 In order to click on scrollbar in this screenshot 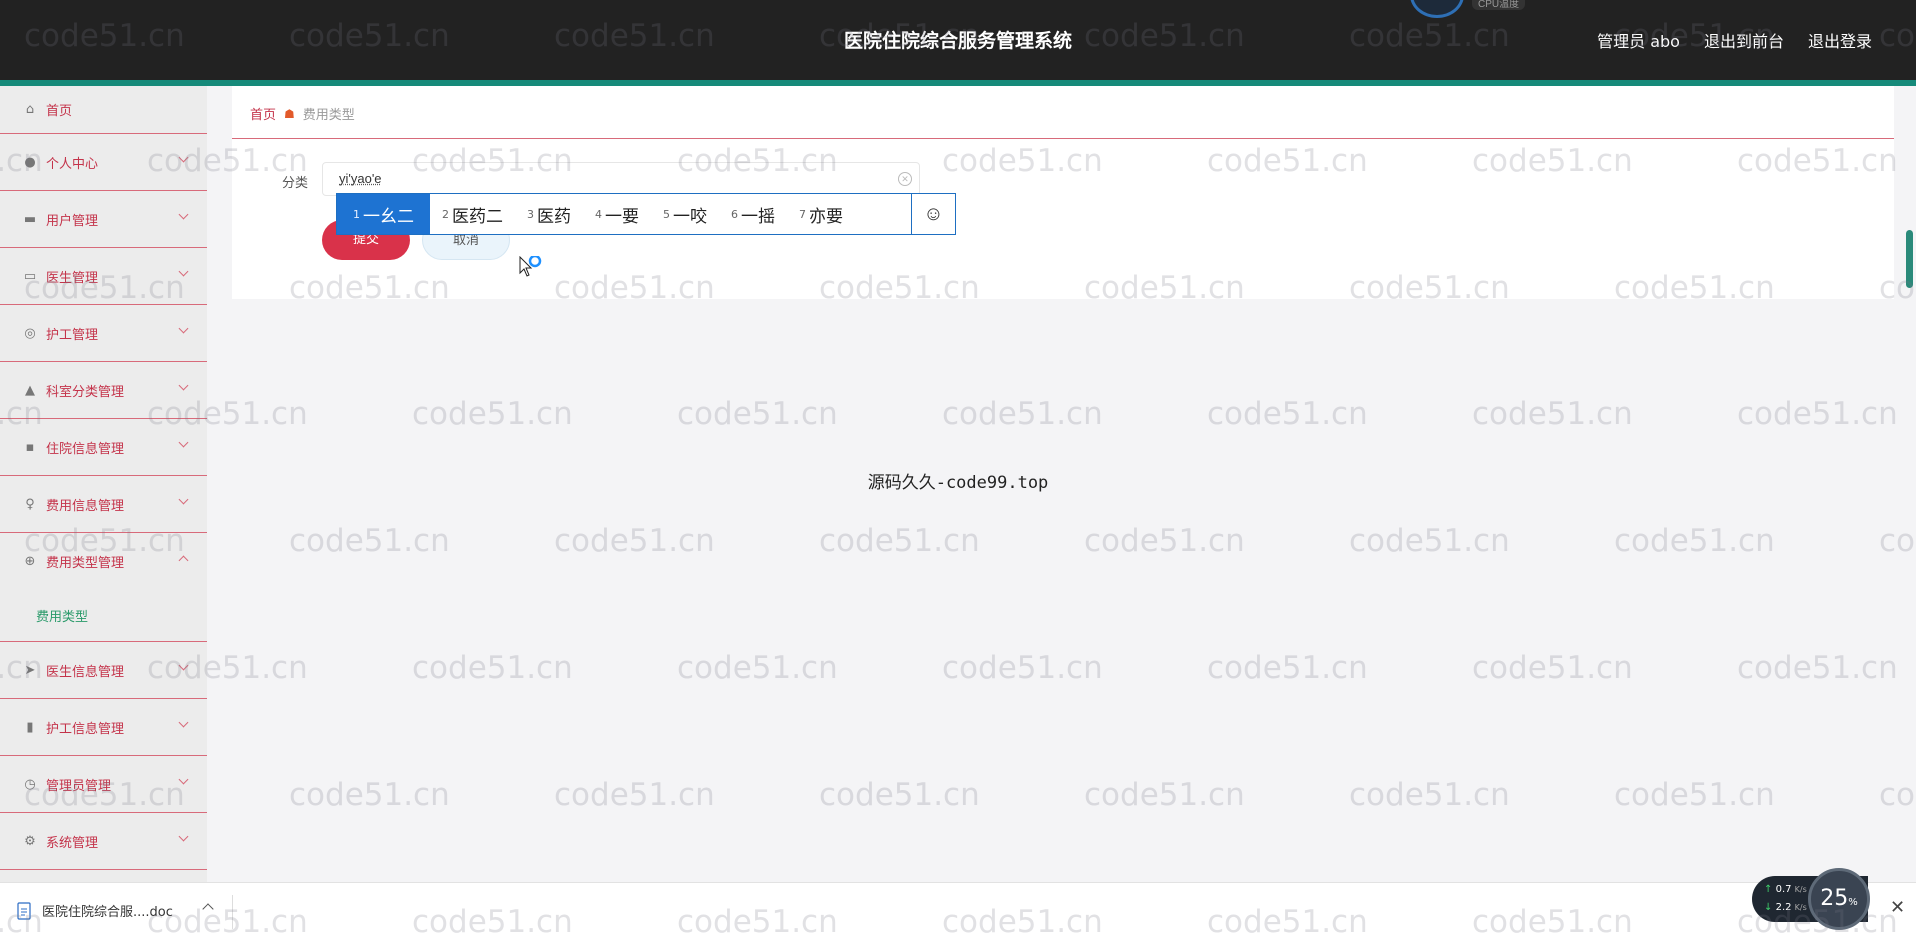, I will do `click(1909, 259)`.